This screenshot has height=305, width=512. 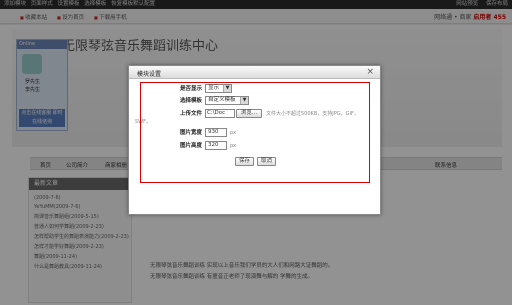 What do you see at coordinates (255, 132) in the screenshot?
I see `highlight-box` at bounding box center [255, 132].